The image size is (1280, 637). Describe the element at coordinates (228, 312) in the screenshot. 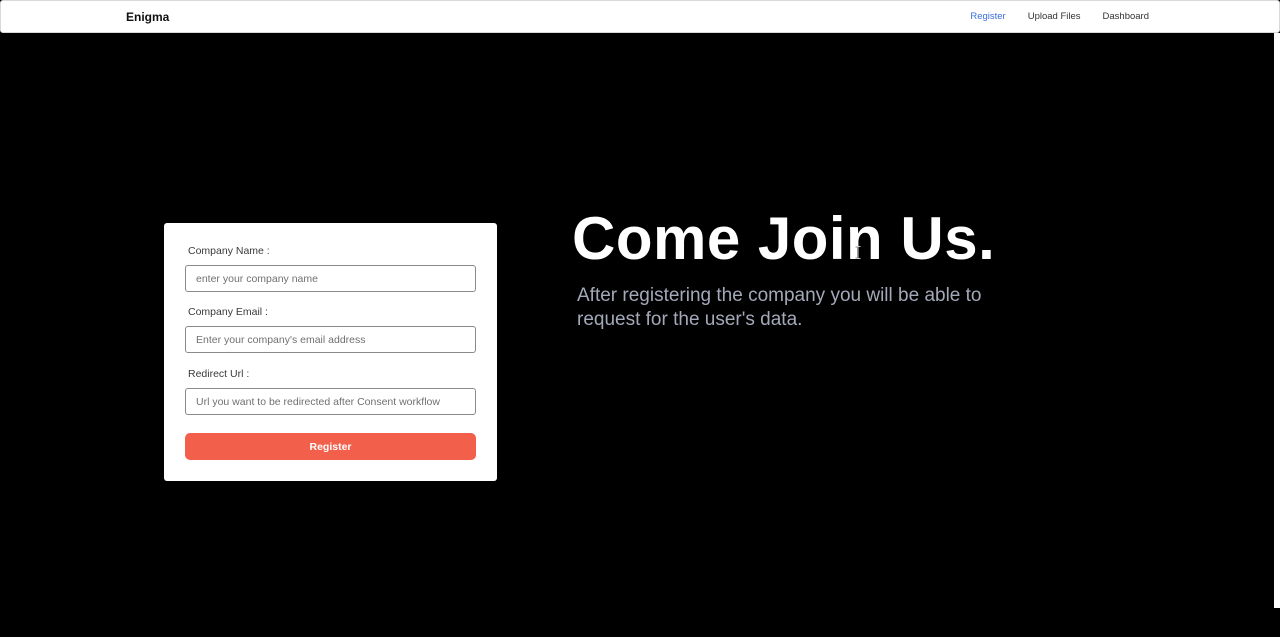

I see `company-email-label: Company Email :` at that location.